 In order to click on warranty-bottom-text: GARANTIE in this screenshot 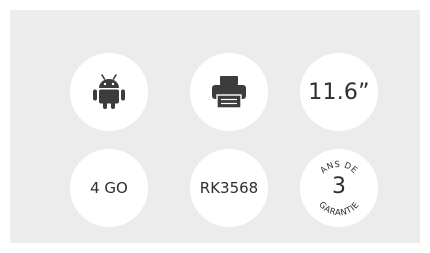, I will do `click(338, 209)`.